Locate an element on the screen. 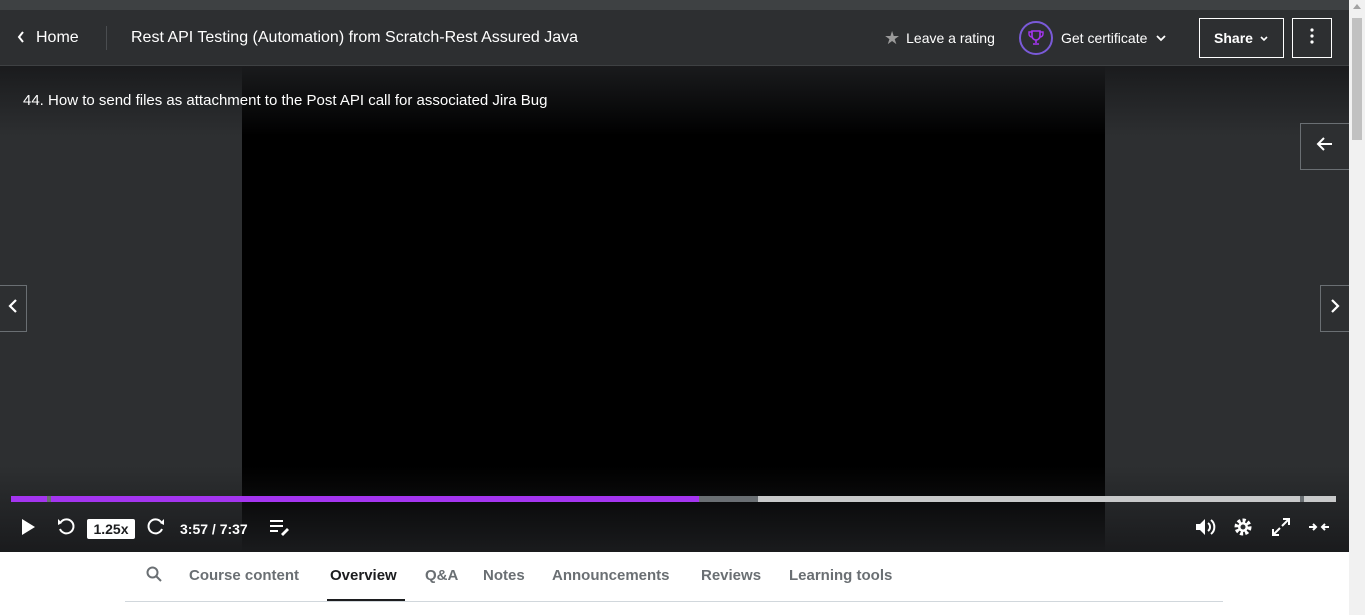  chevron-right-icon is located at coordinates (1335, 308).